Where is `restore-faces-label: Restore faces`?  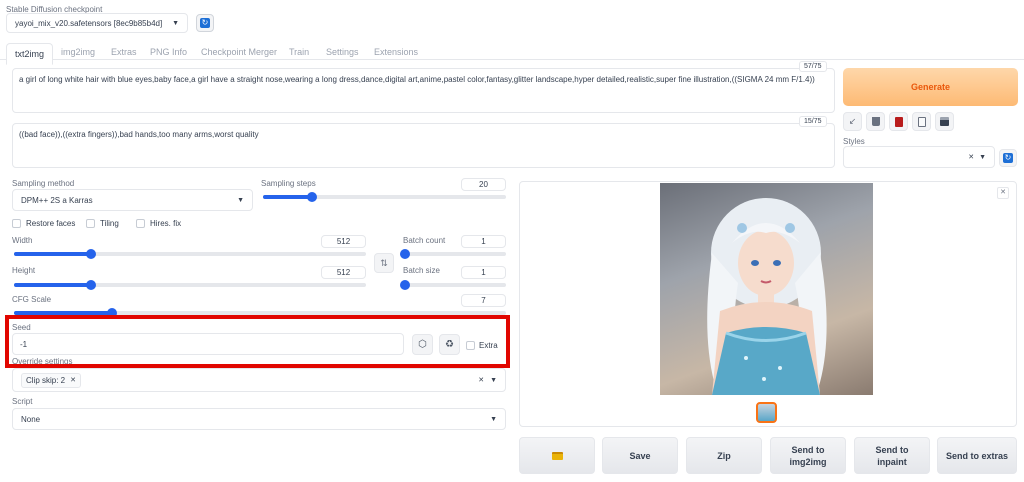
restore-faces-label: Restore faces is located at coordinates (51, 223).